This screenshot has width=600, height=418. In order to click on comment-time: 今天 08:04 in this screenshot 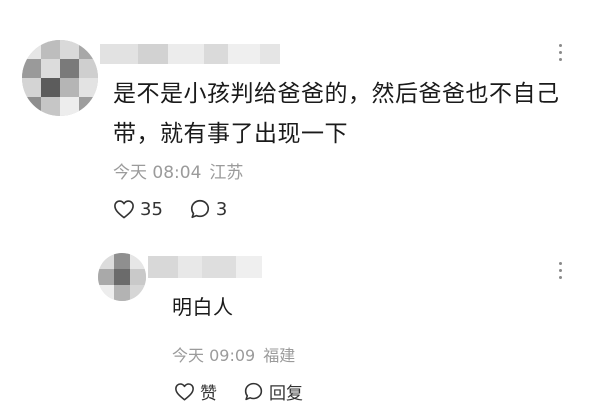, I will do `click(157, 173)`.